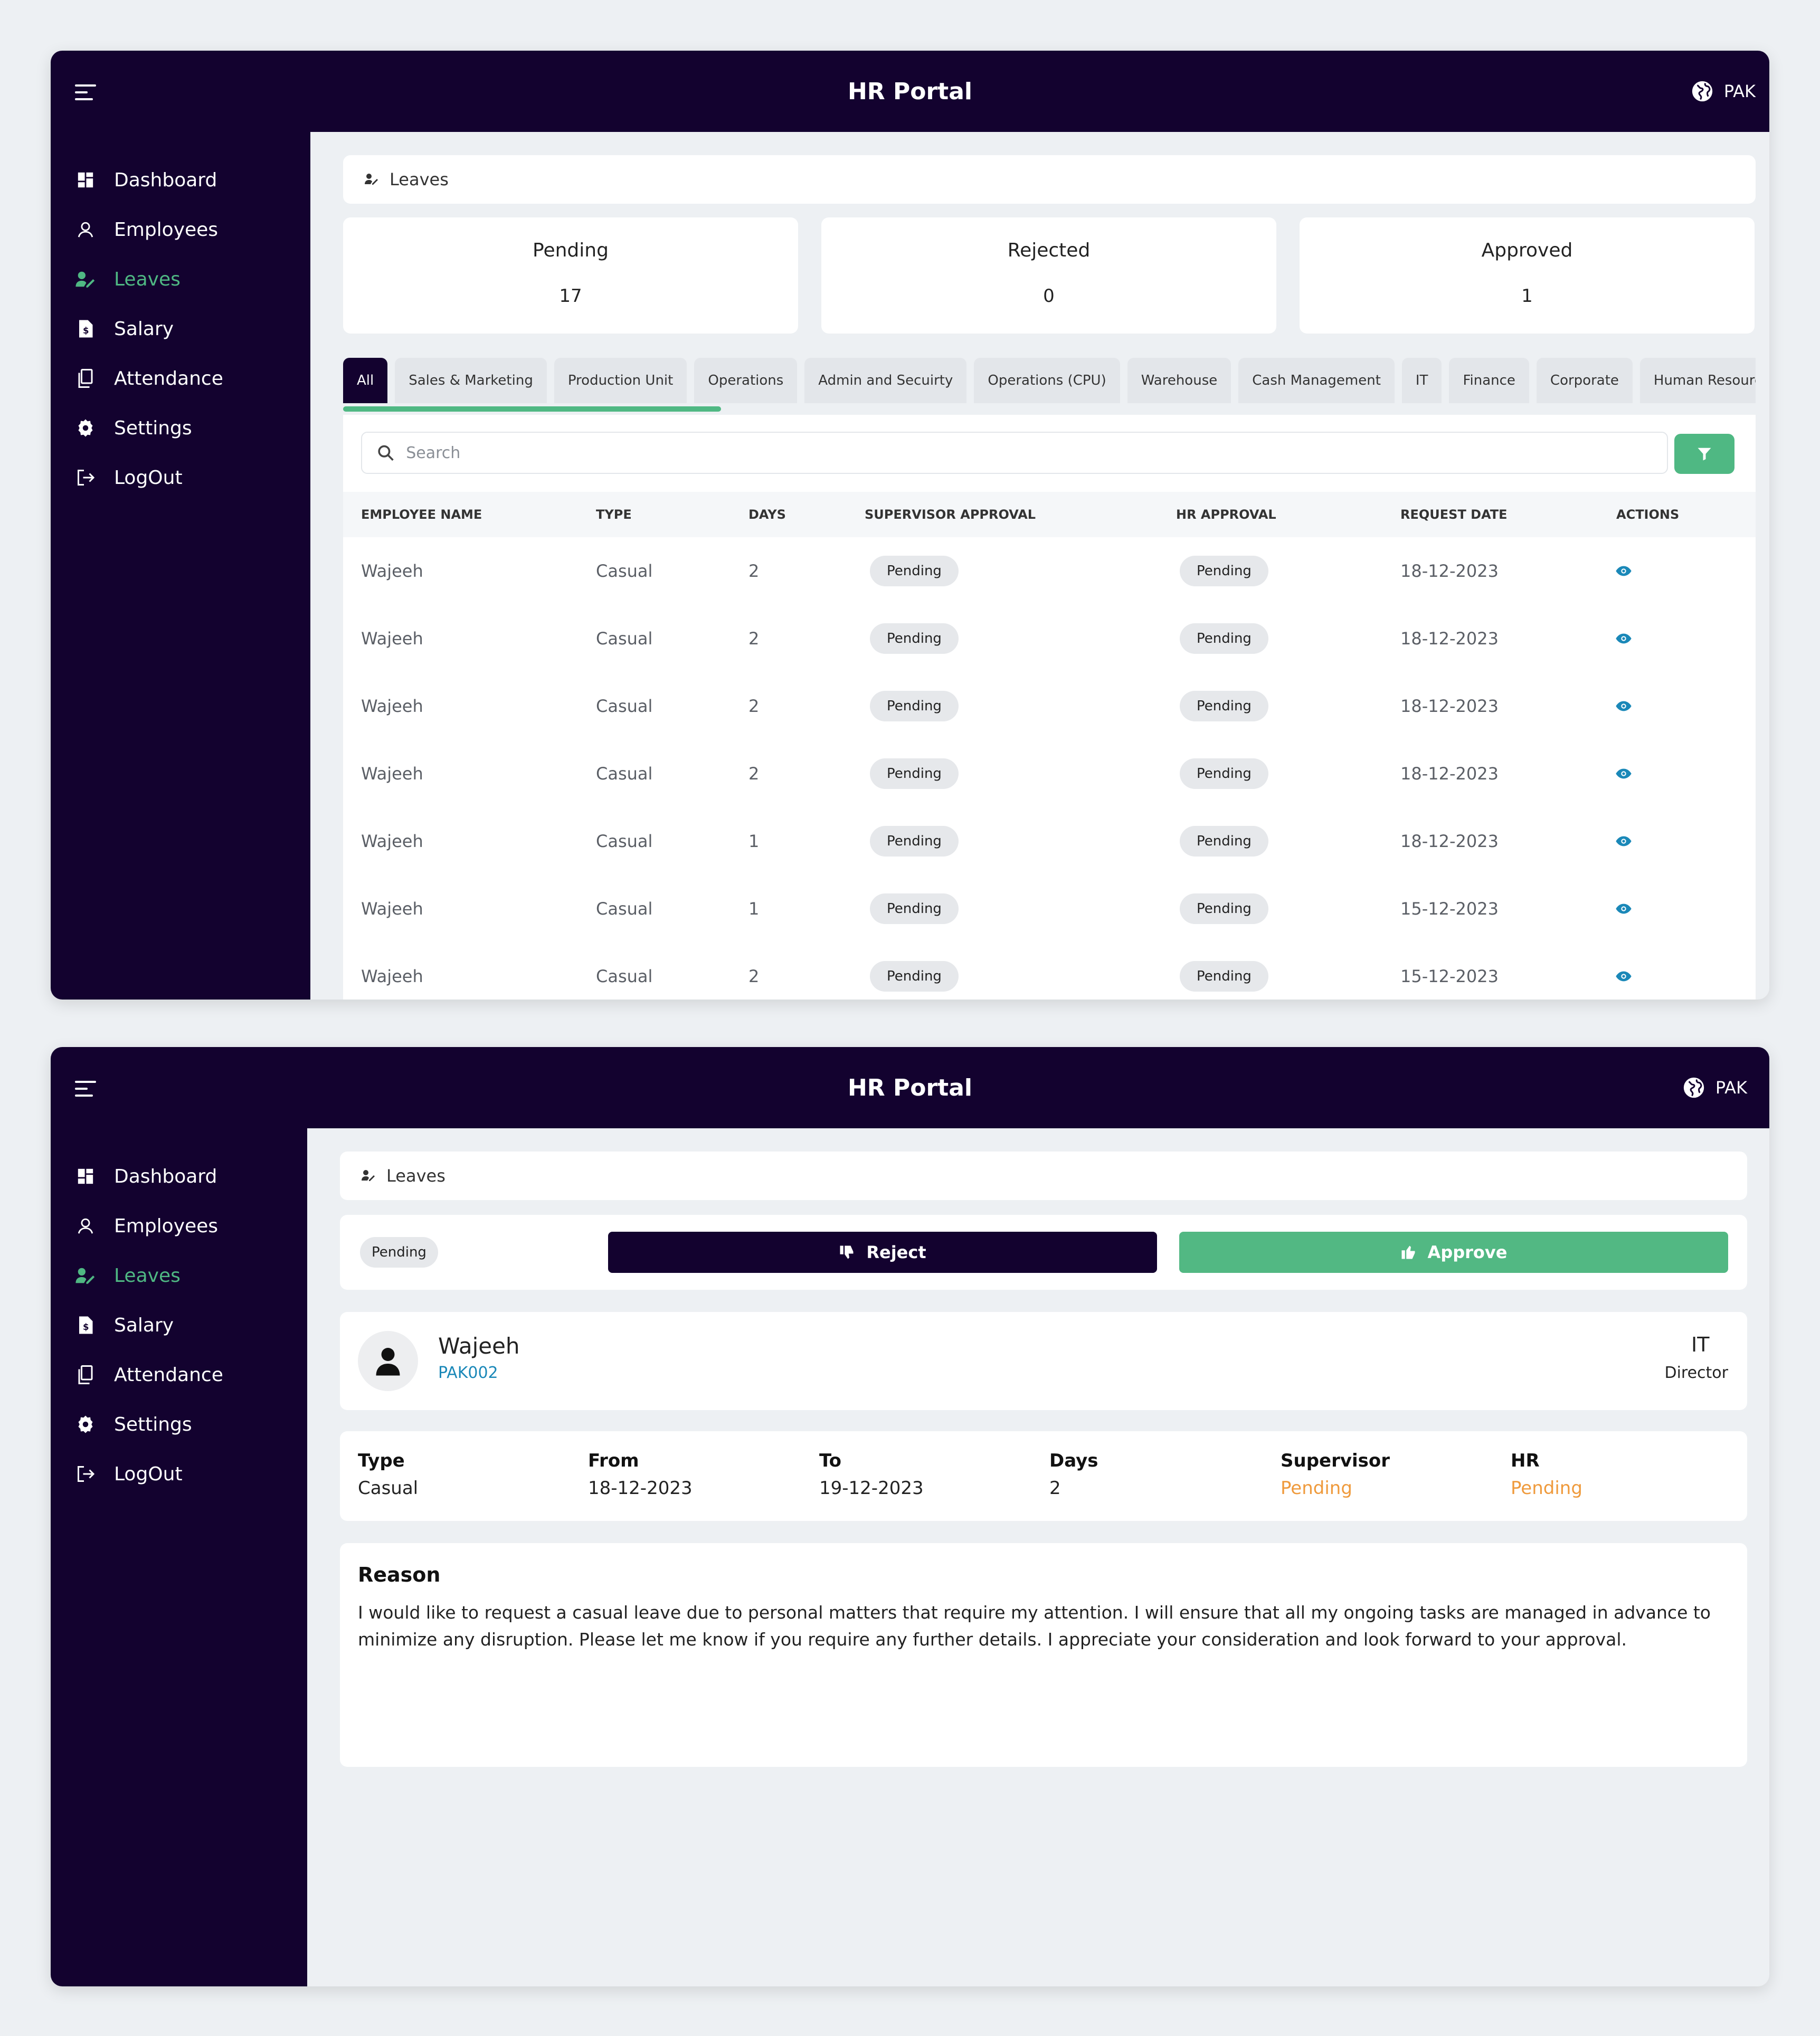 Image resolution: width=1820 pixels, height=2036 pixels. What do you see at coordinates (1704, 454) in the screenshot?
I see `filter-button` at bounding box center [1704, 454].